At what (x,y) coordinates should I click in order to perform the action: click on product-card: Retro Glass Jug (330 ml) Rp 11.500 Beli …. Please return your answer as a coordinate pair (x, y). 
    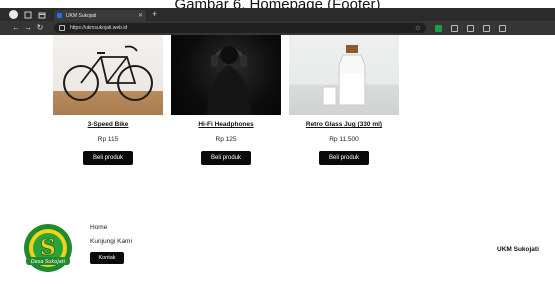
    Looking at the image, I should click on (344, 100).